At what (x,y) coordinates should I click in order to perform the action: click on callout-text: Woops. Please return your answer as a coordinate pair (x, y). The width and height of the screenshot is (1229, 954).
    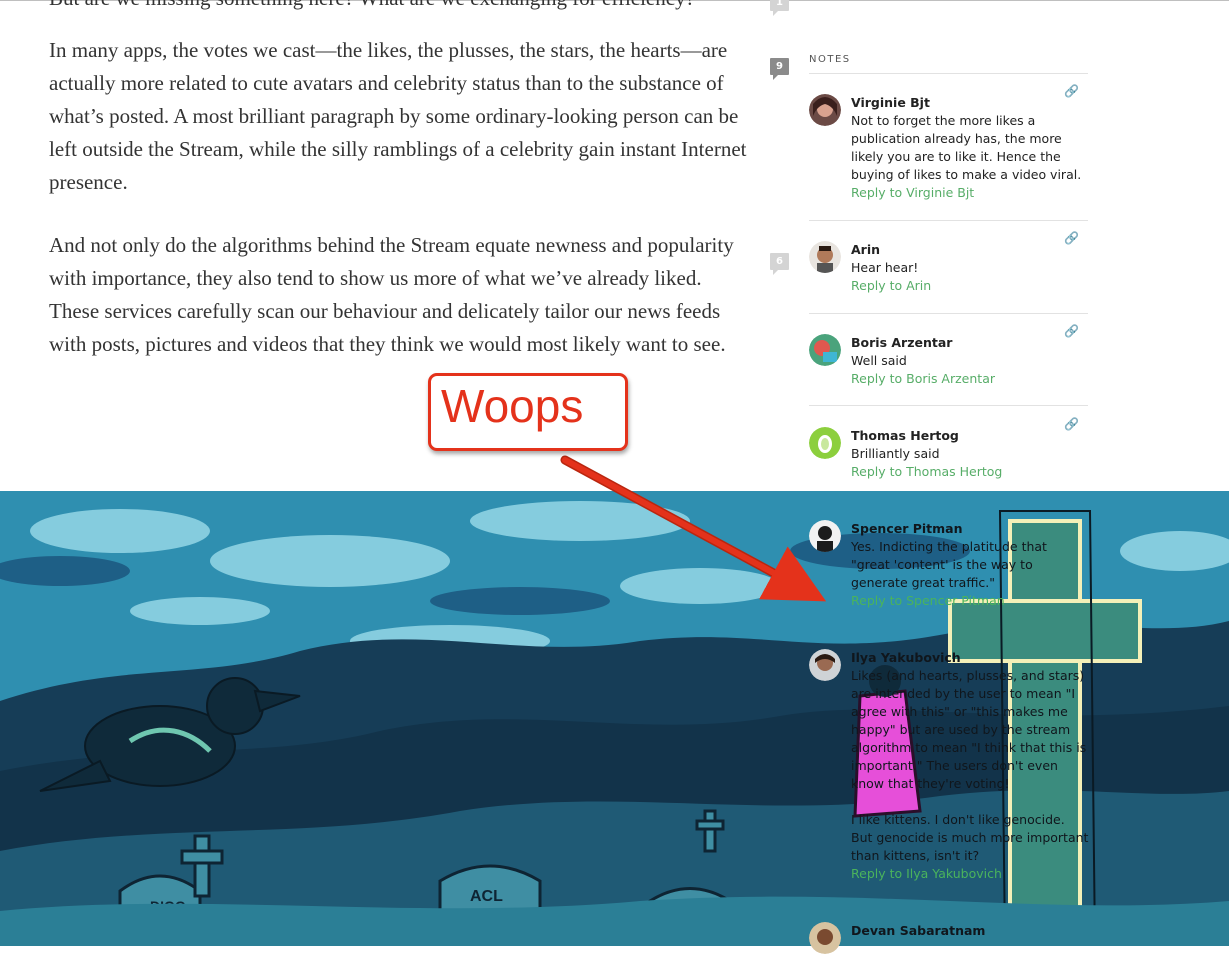
    Looking at the image, I should click on (512, 406).